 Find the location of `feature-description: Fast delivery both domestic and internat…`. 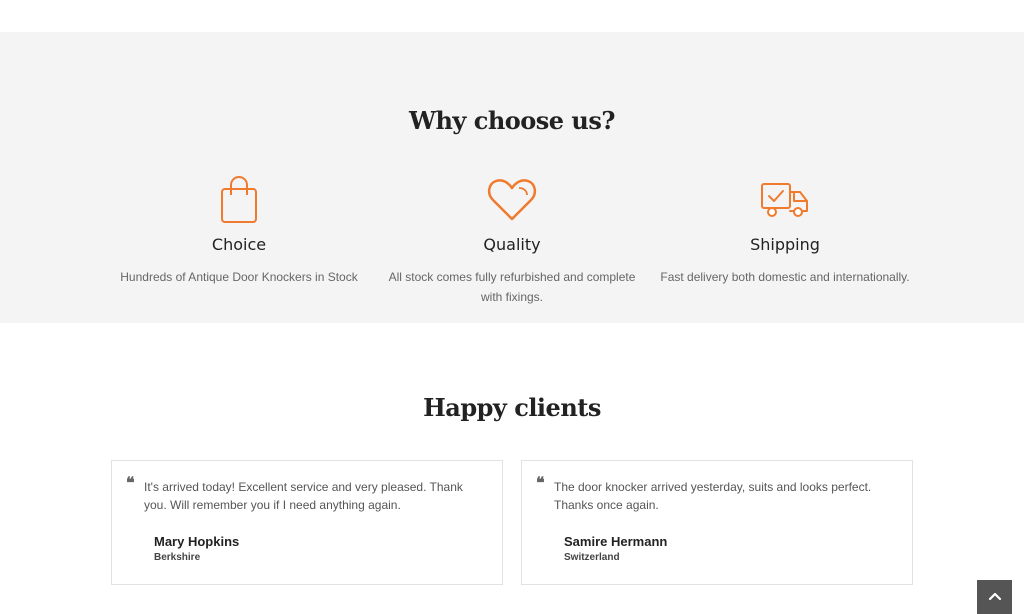

feature-description: Fast delivery both domestic and internat… is located at coordinates (785, 277).